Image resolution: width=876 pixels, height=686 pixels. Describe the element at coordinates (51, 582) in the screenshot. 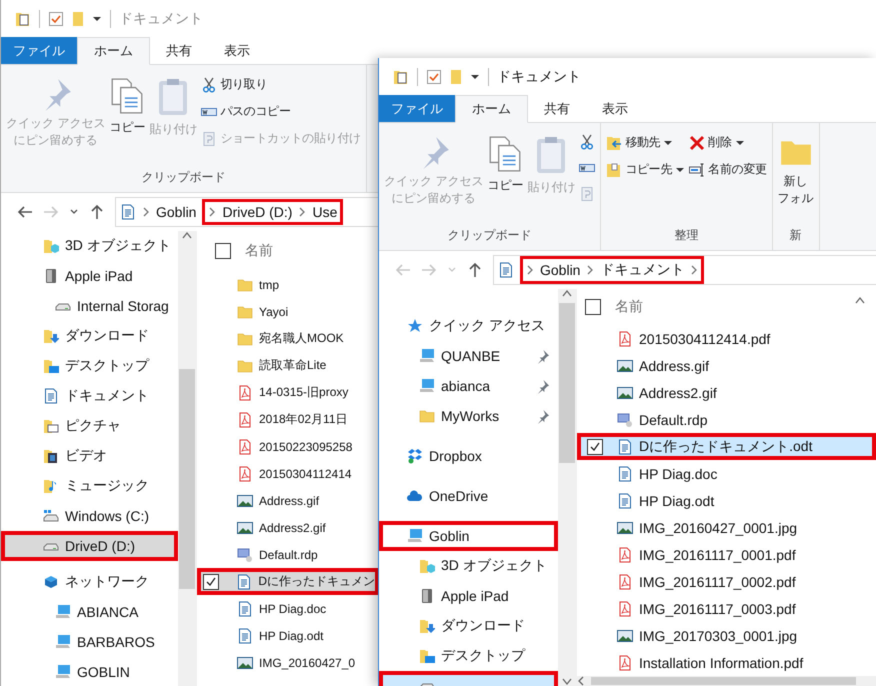

I see `network-icon` at that location.